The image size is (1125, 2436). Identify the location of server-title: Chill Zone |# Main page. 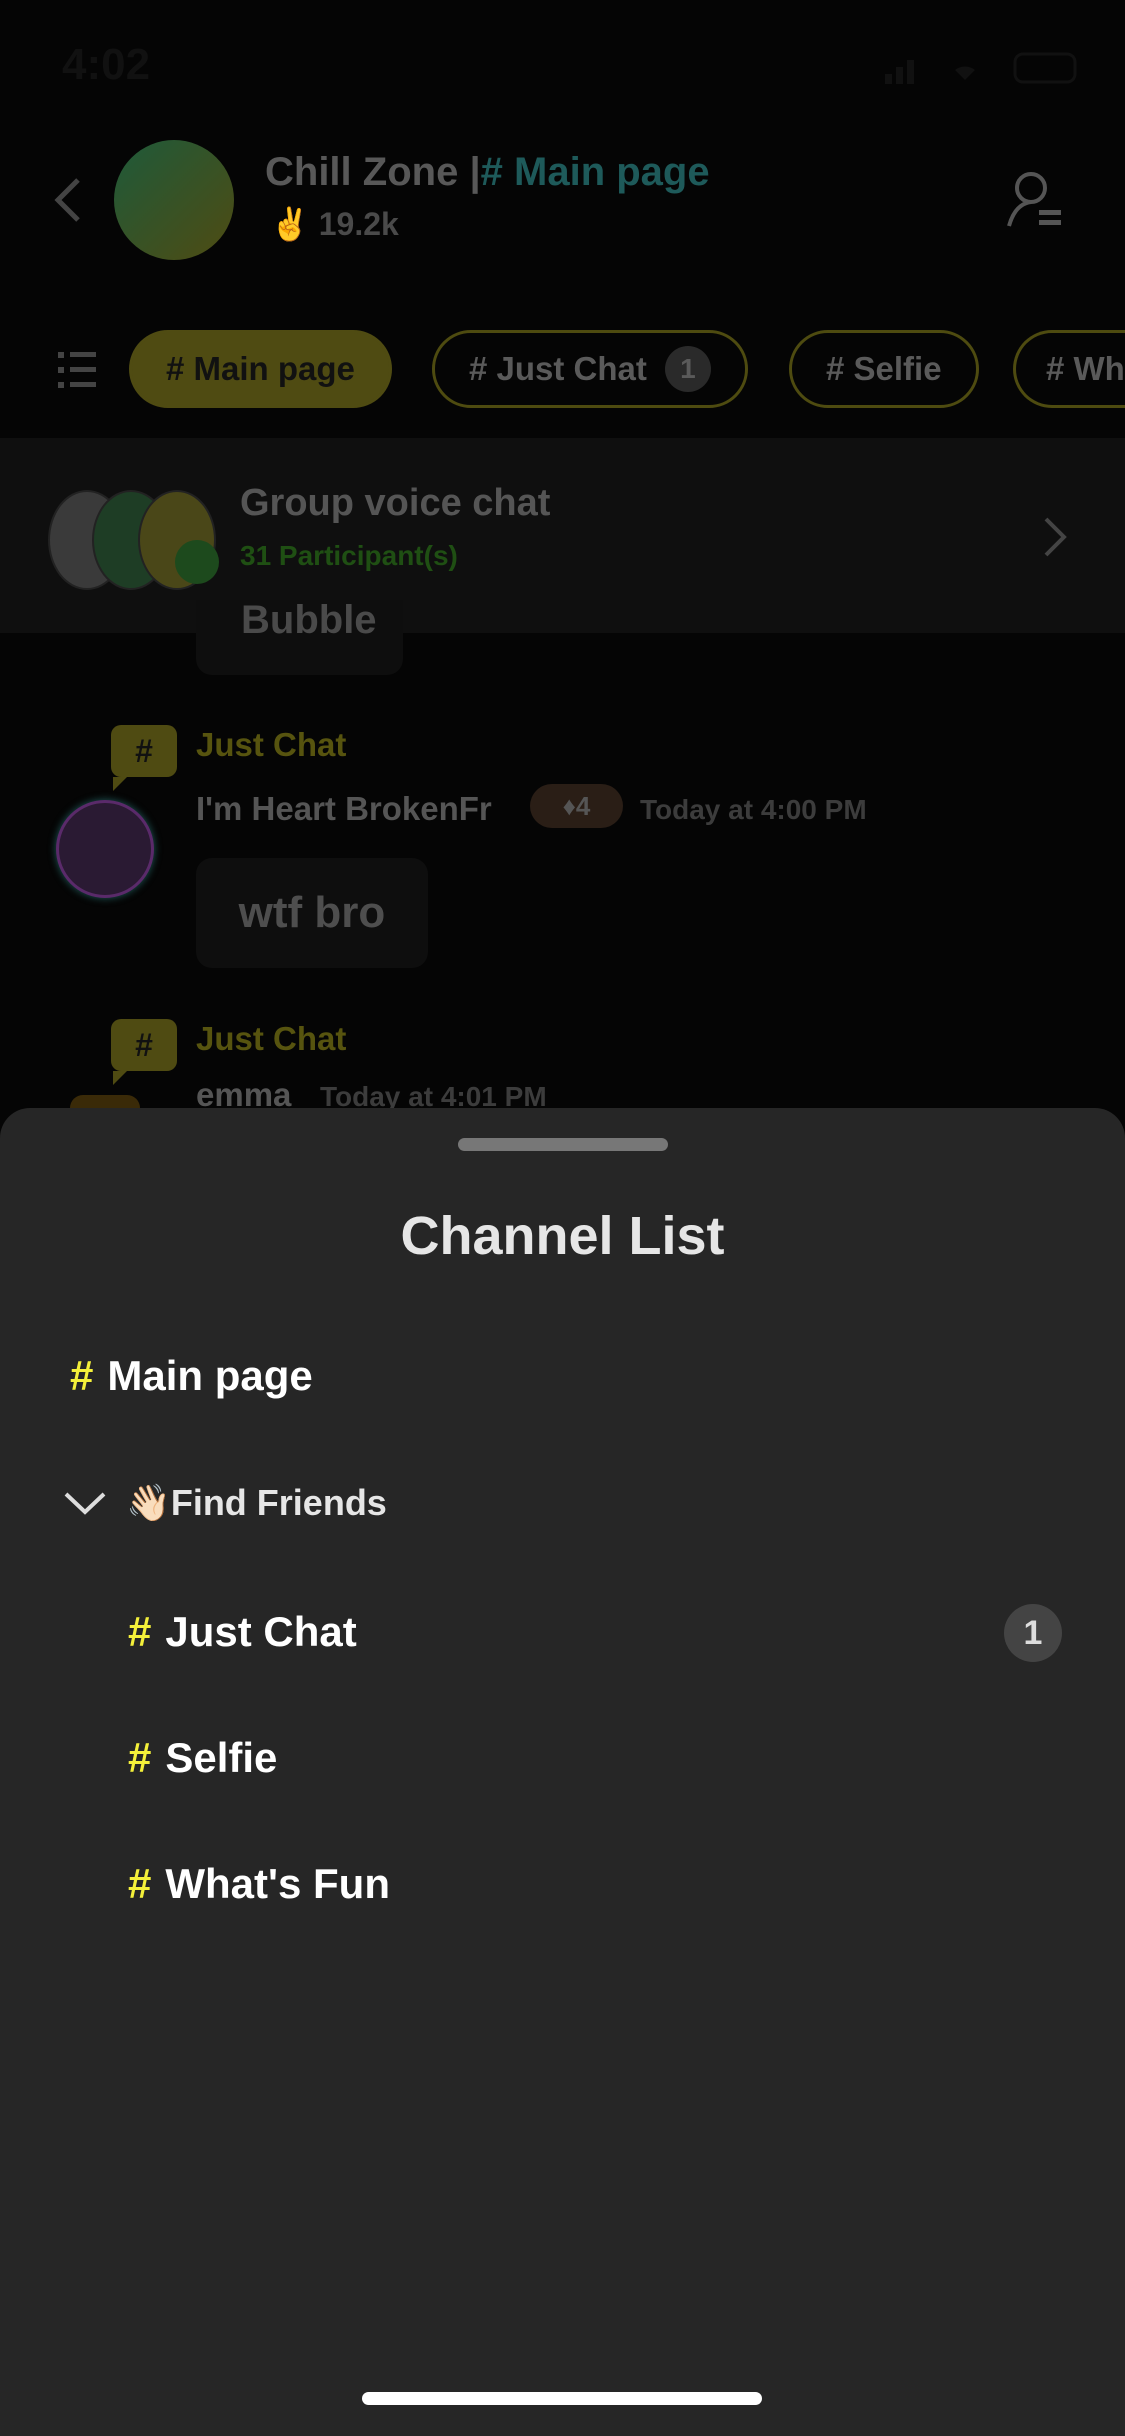
(487, 172).